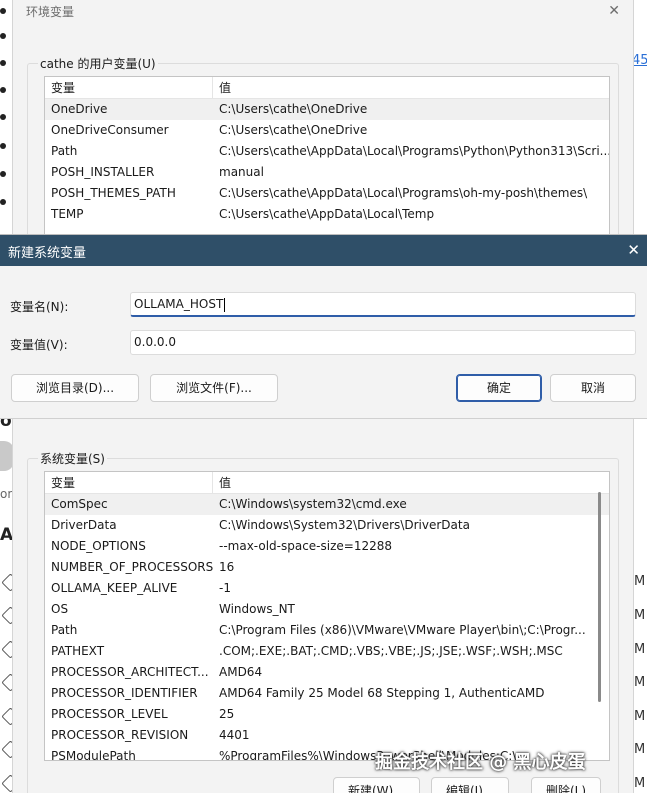 Image resolution: width=647 pixels, height=793 pixels. What do you see at coordinates (179, 304) in the screenshot?
I see `variable-name-value: OLLAMA_HOST` at bounding box center [179, 304].